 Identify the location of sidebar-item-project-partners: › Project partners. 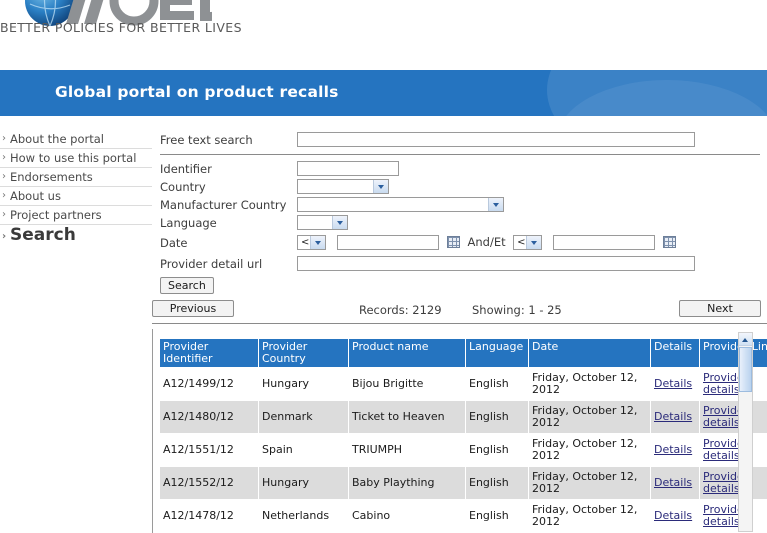
(76, 215).